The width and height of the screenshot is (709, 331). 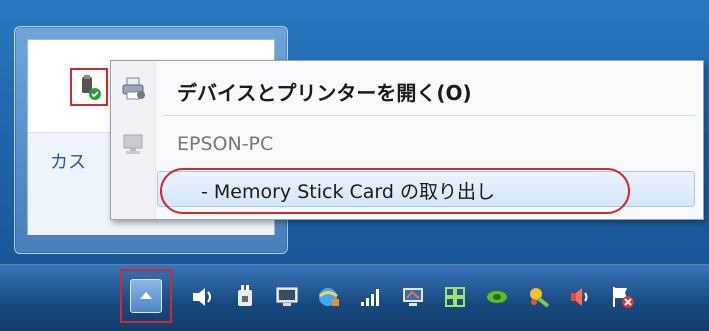 I want to click on volume-icon, so click(x=581, y=297).